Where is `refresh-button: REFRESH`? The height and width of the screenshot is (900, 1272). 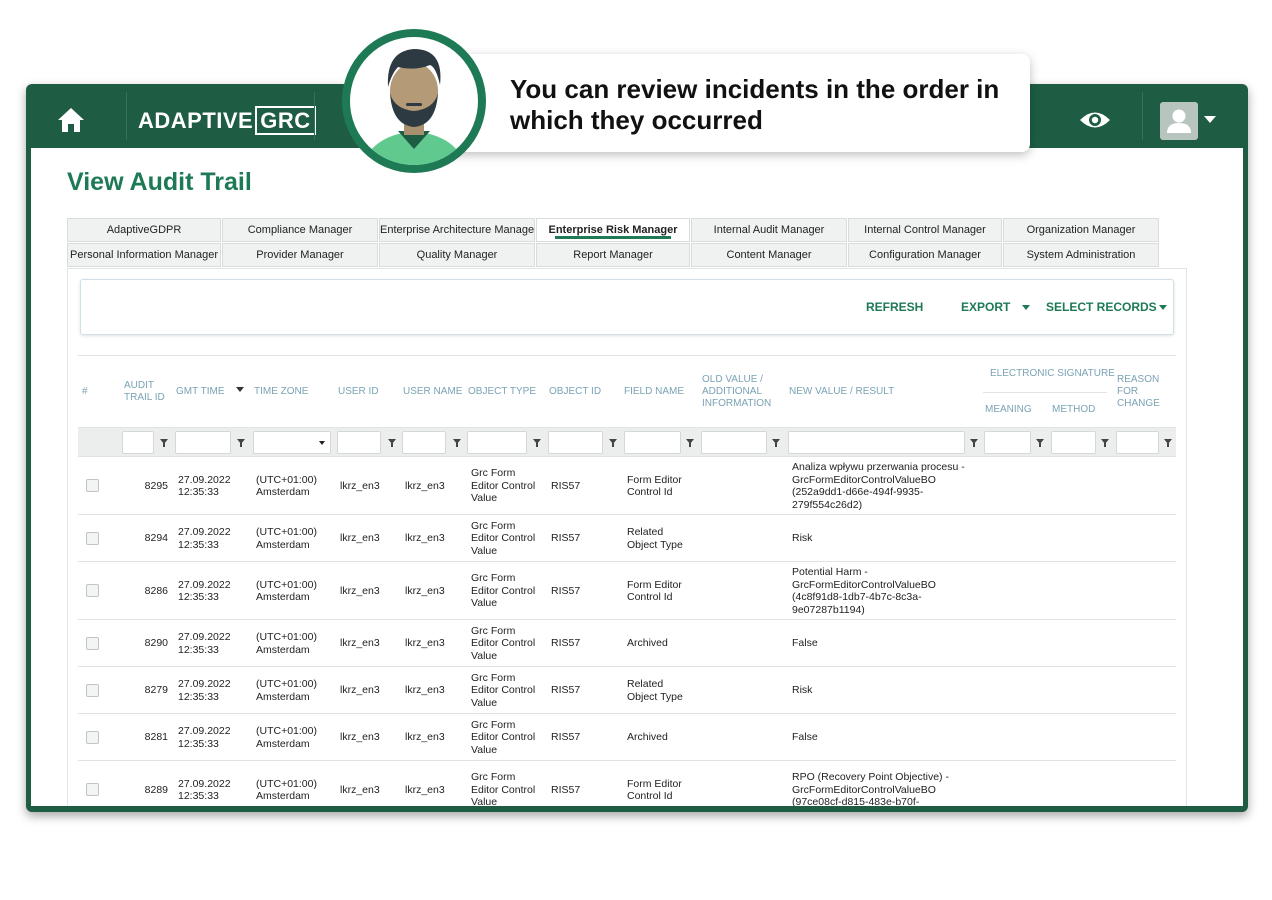
refresh-button: REFRESH is located at coordinates (894, 307).